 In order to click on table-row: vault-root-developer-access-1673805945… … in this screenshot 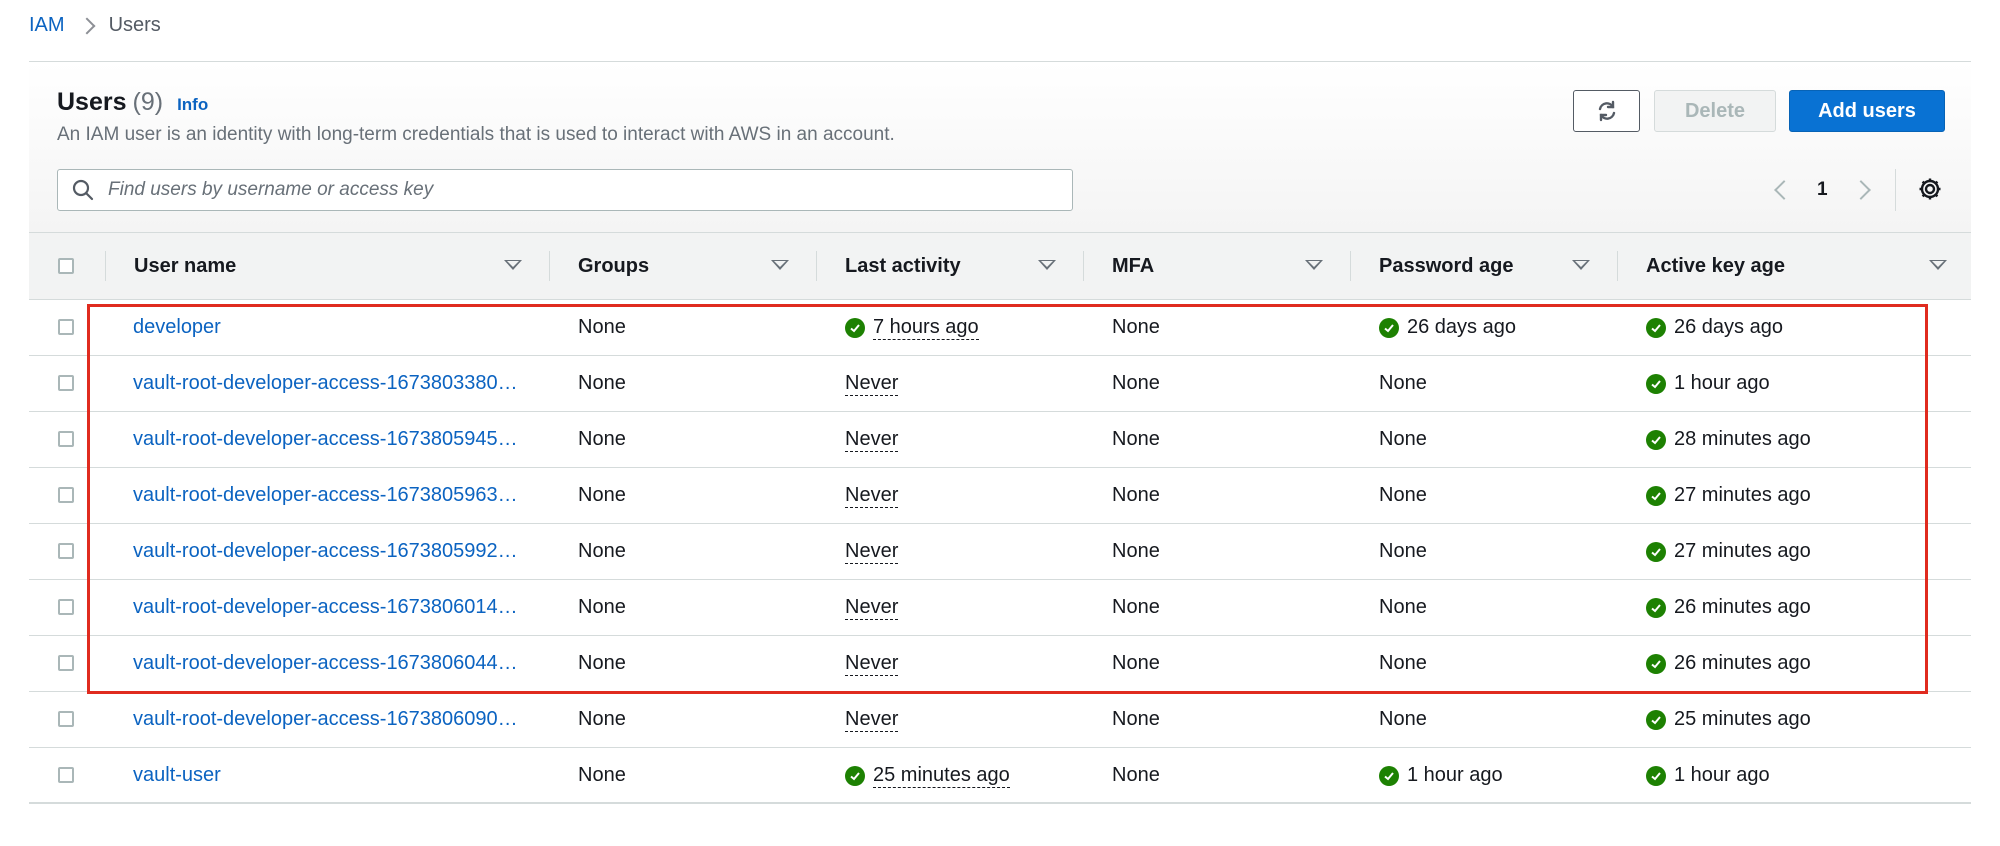, I will do `click(1000, 440)`.